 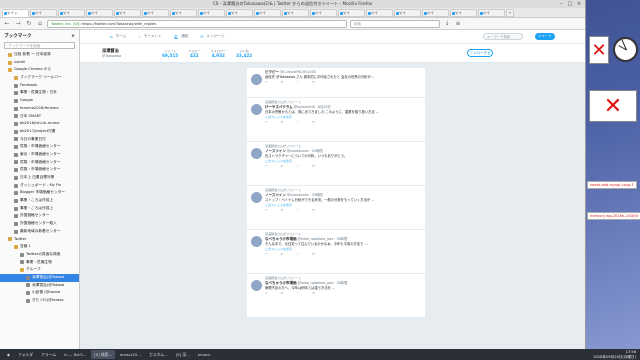 What do you see at coordinates (463, 12) in the screenshot?
I see `tab-16: ツイ` at bounding box center [463, 12].